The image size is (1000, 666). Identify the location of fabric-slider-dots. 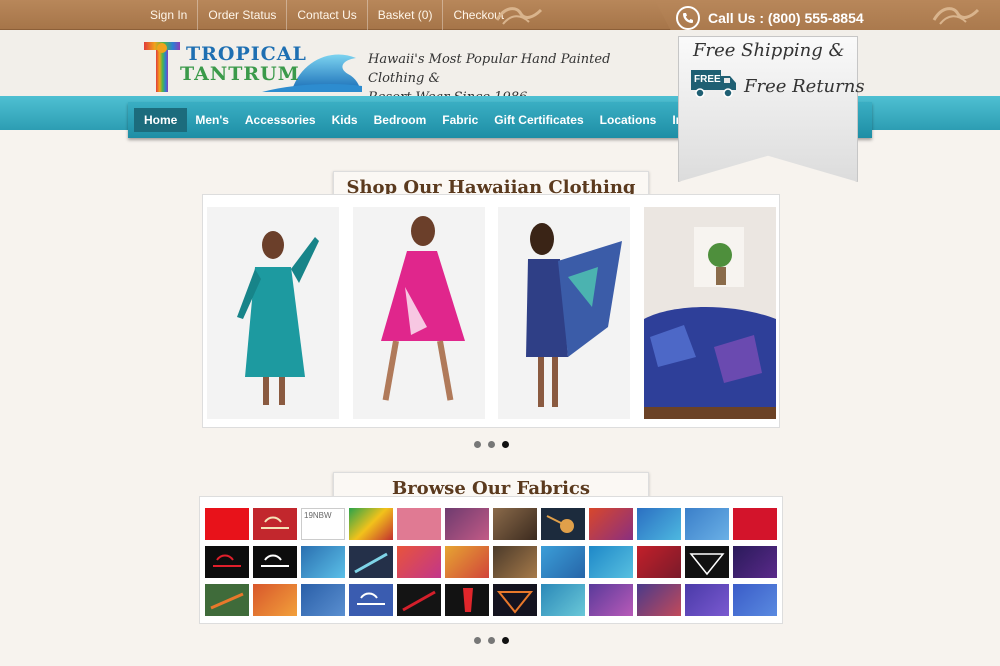
(491, 640).